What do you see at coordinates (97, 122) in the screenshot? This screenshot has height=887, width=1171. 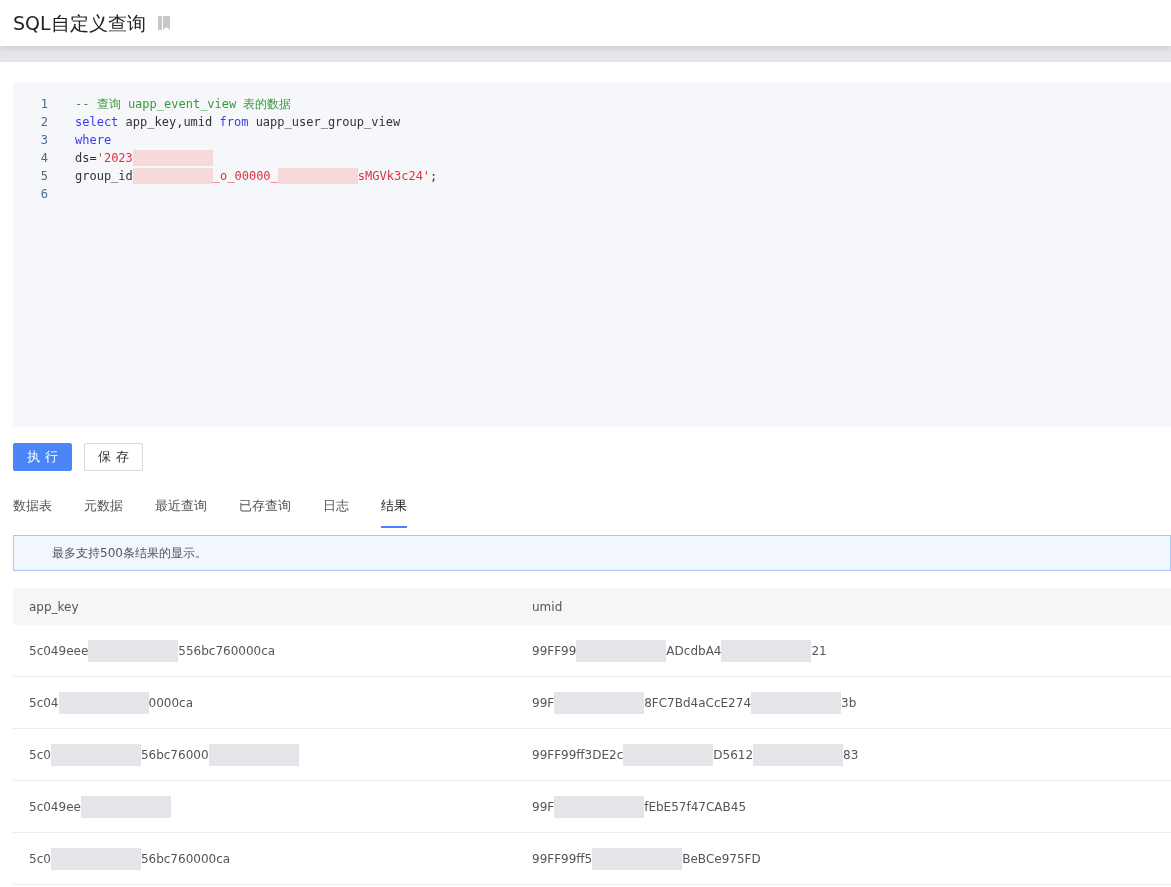 I see `code-token: select` at bounding box center [97, 122].